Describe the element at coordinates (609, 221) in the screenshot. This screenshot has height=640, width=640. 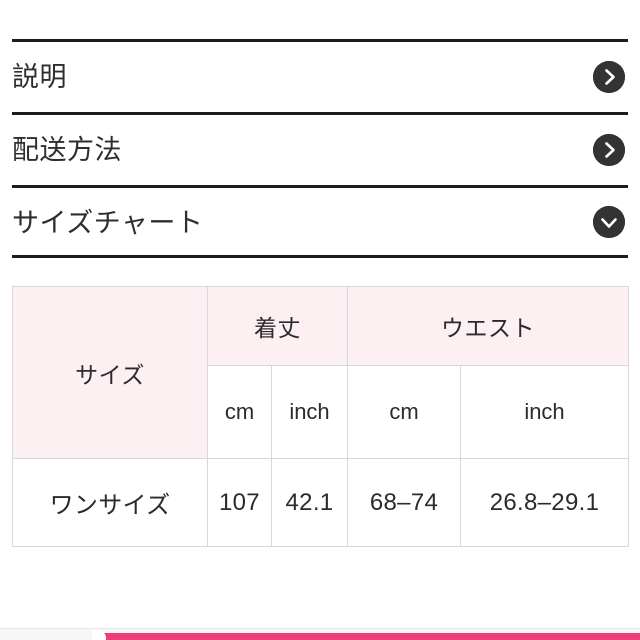
I see `chevron-down-icon` at that location.